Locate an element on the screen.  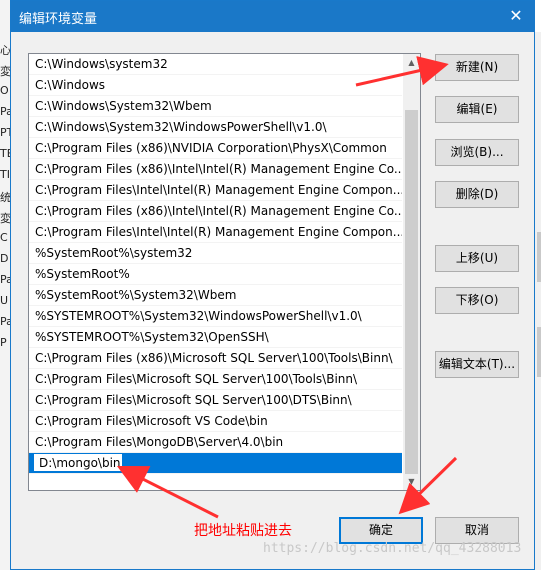
dialog-title: 编辑环境变量 is located at coordinates (58, 19).